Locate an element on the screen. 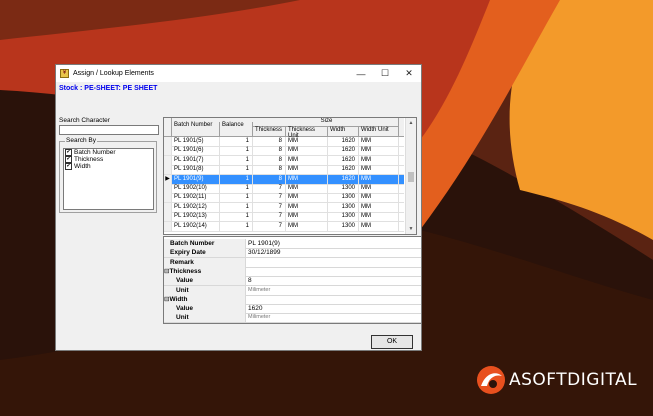 This screenshot has width=653, height=416. table-row: PL 1902(14) 1 7 MM 1300 MM is located at coordinates (284, 226).